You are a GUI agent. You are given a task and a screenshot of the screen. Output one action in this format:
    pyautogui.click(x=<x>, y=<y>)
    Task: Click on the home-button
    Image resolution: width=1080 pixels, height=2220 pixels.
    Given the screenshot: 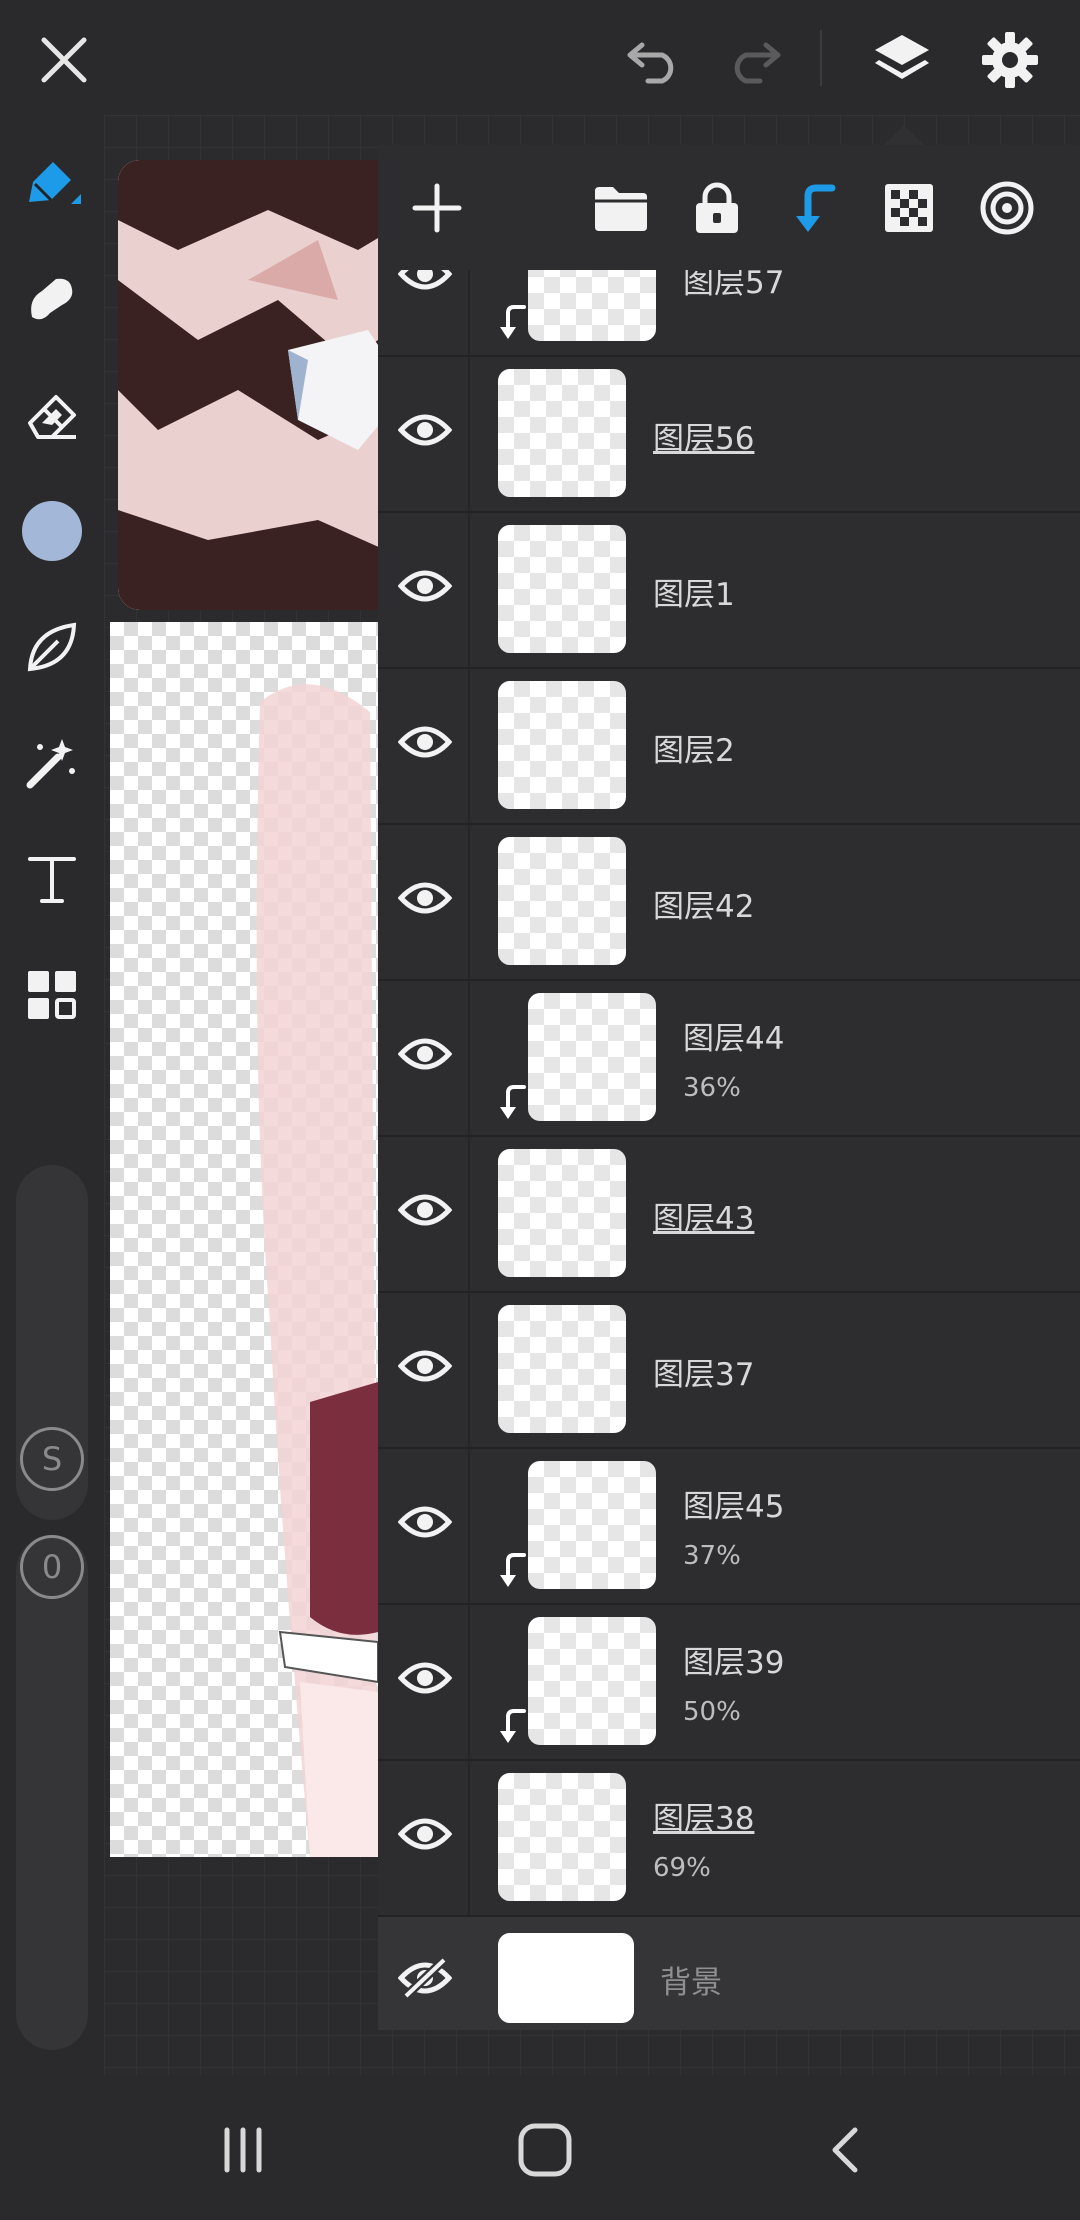 What is the action you would take?
    pyautogui.click(x=545, y=2150)
    